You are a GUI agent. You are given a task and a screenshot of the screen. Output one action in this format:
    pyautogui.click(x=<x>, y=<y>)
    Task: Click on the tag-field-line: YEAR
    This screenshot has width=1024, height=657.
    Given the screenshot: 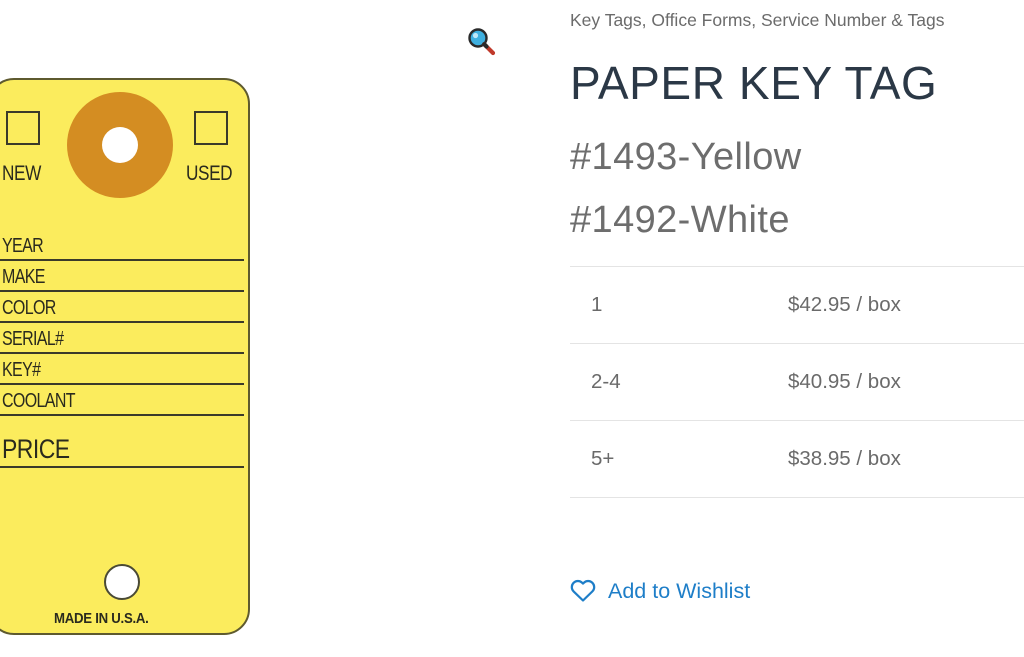 What is the action you would take?
    pyautogui.click(x=122, y=245)
    